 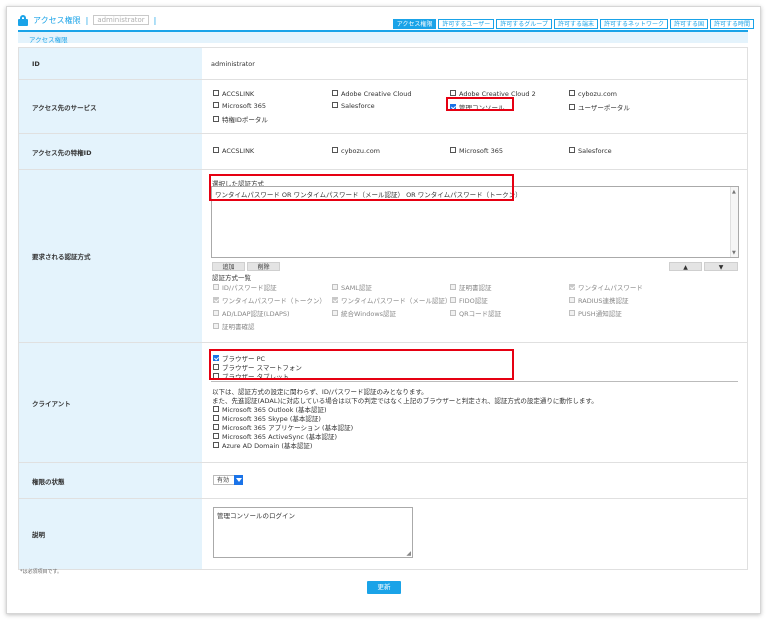 I want to click on scrollbar: ▲ ▼, so click(x=734, y=222).